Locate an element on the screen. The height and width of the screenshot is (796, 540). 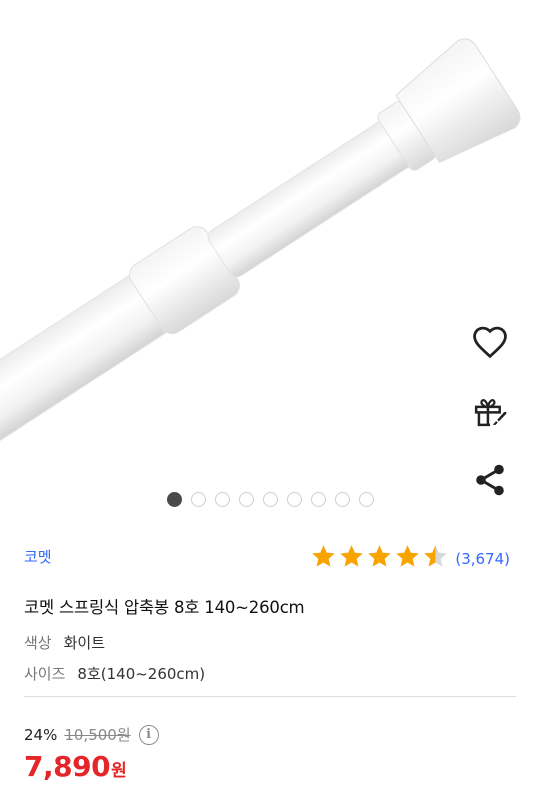
brand-link: 코멧 is located at coordinates (38, 556).